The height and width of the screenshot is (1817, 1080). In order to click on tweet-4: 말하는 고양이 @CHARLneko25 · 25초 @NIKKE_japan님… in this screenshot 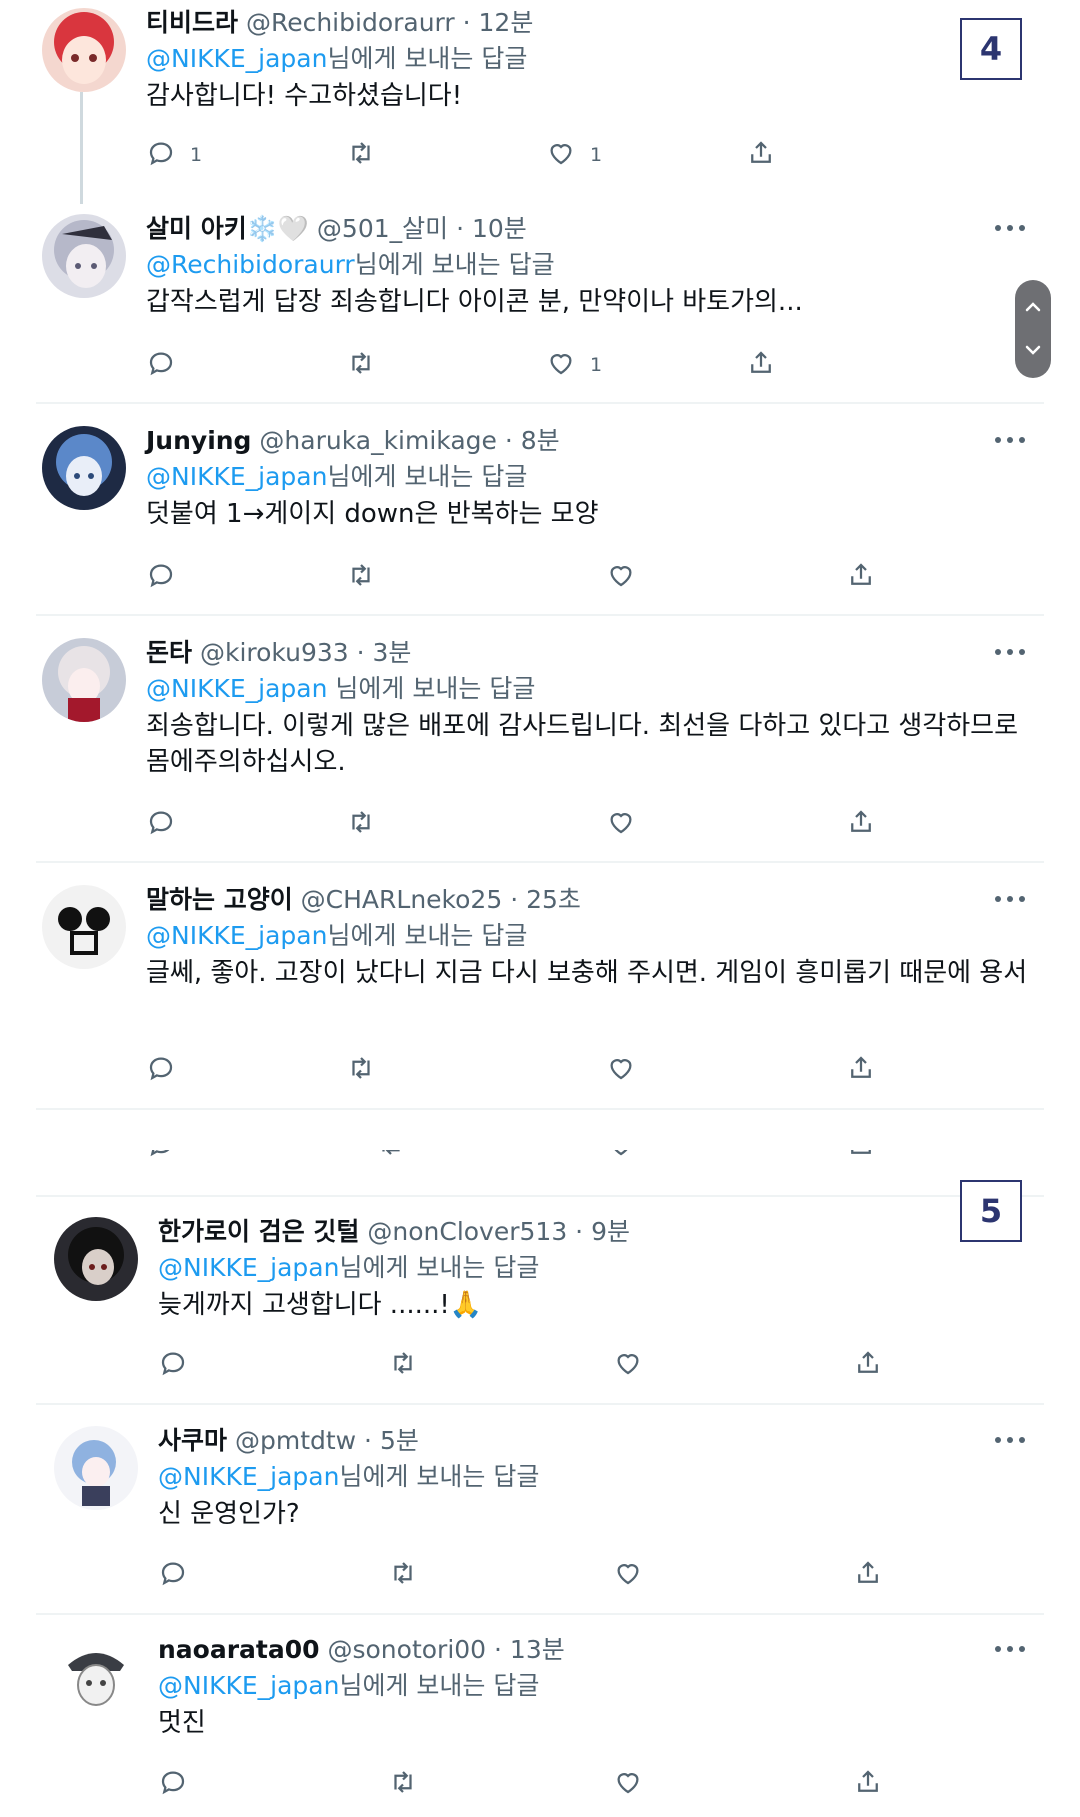, I will do `click(540, 978)`.